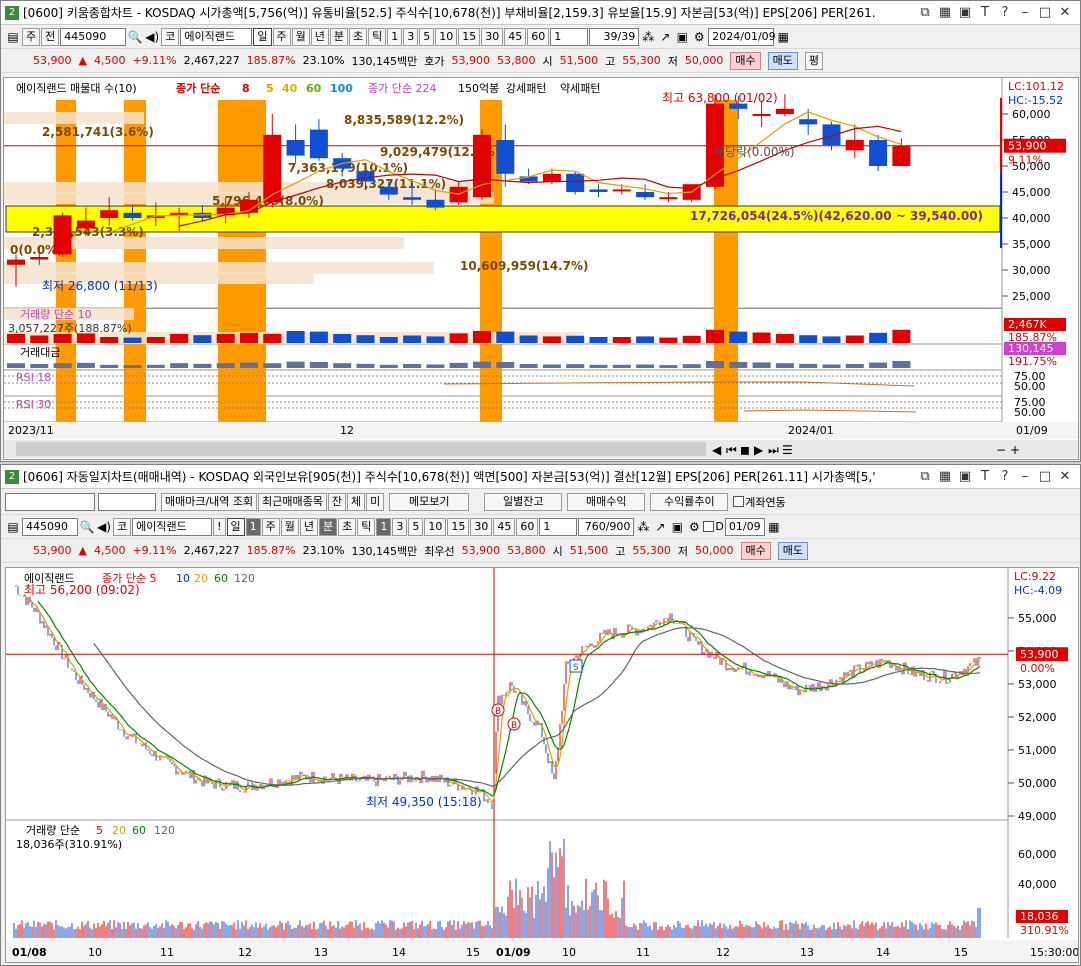 This screenshot has height=966, width=1081. I want to click on date-checkbox, so click(709, 526).